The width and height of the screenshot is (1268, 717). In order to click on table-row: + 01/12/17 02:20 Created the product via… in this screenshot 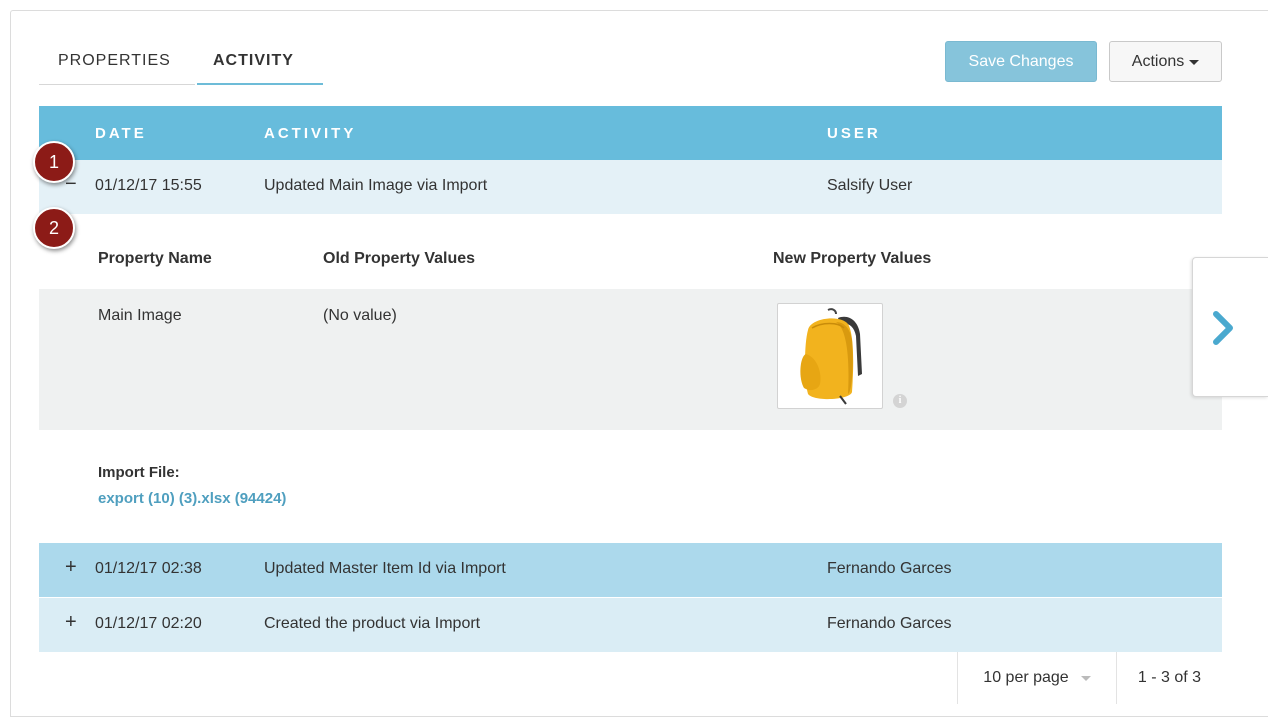, I will do `click(630, 625)`.